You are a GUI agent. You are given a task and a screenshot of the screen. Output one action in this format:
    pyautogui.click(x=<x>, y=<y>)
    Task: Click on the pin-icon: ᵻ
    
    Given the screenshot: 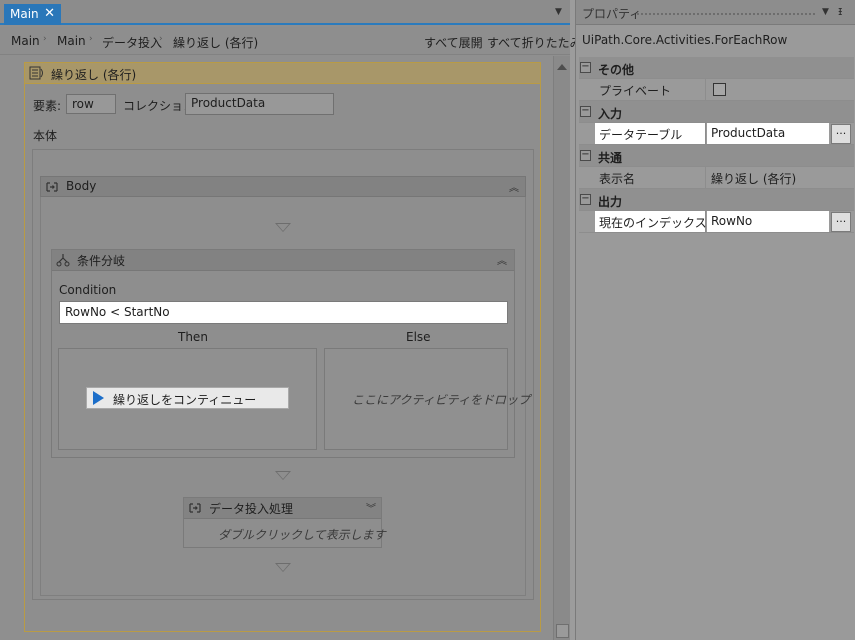 What is the action you would take?
    pyautogui.click(x=840, y=11)
    